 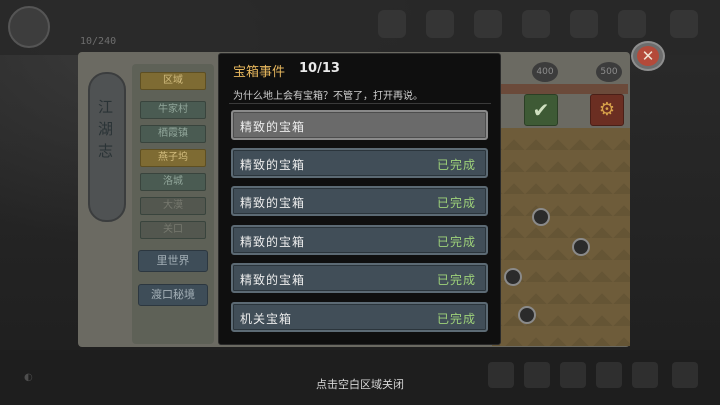 What do you see at coordinates (359, 125) in the screenshot?
I see `event-item-selected: 精致的宝箱` at bounding box center [359, 125].